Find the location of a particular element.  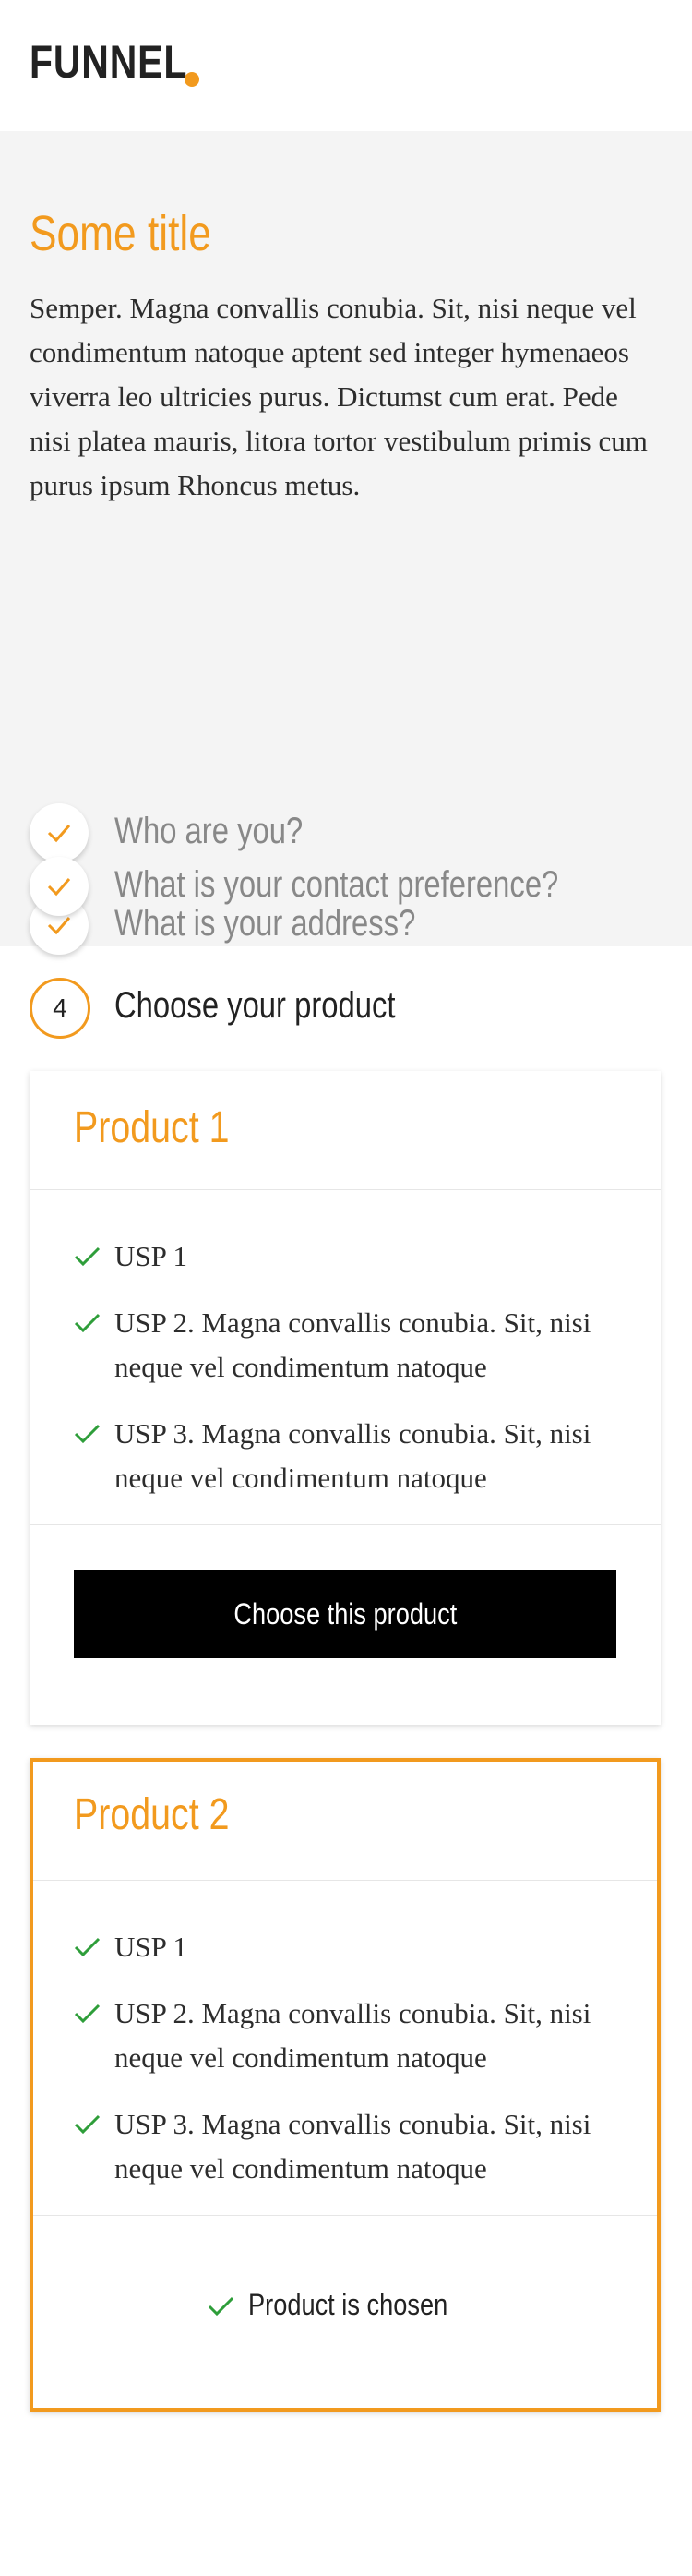

completed-step: What is your contact preference? is located at coordinates (352, 886).